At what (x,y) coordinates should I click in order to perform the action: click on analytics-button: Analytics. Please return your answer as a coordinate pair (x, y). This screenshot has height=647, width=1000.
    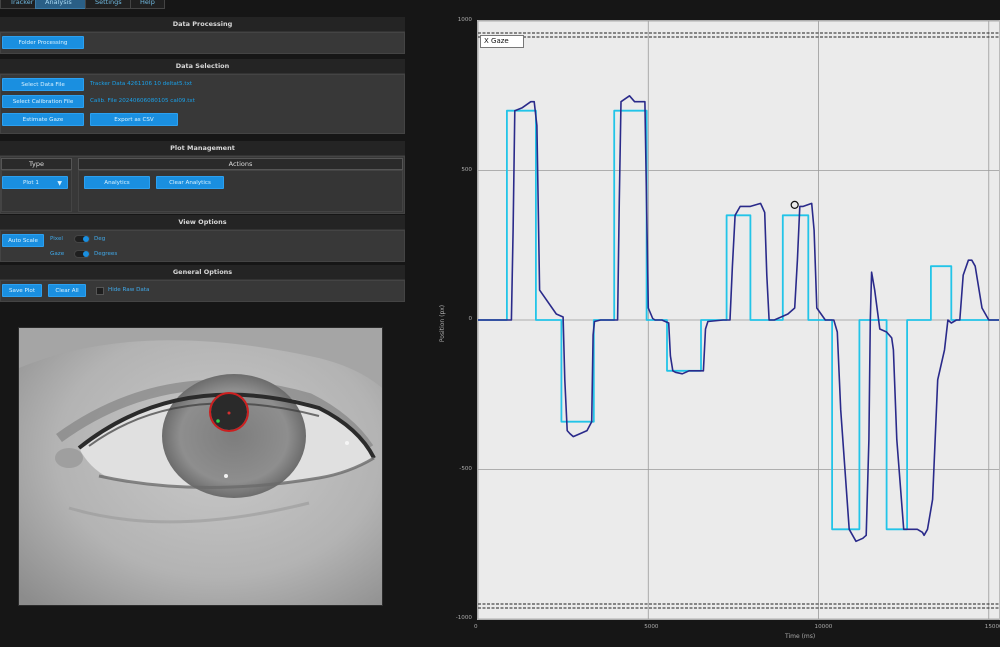
    Looking at the image, I should click on (117, 182).